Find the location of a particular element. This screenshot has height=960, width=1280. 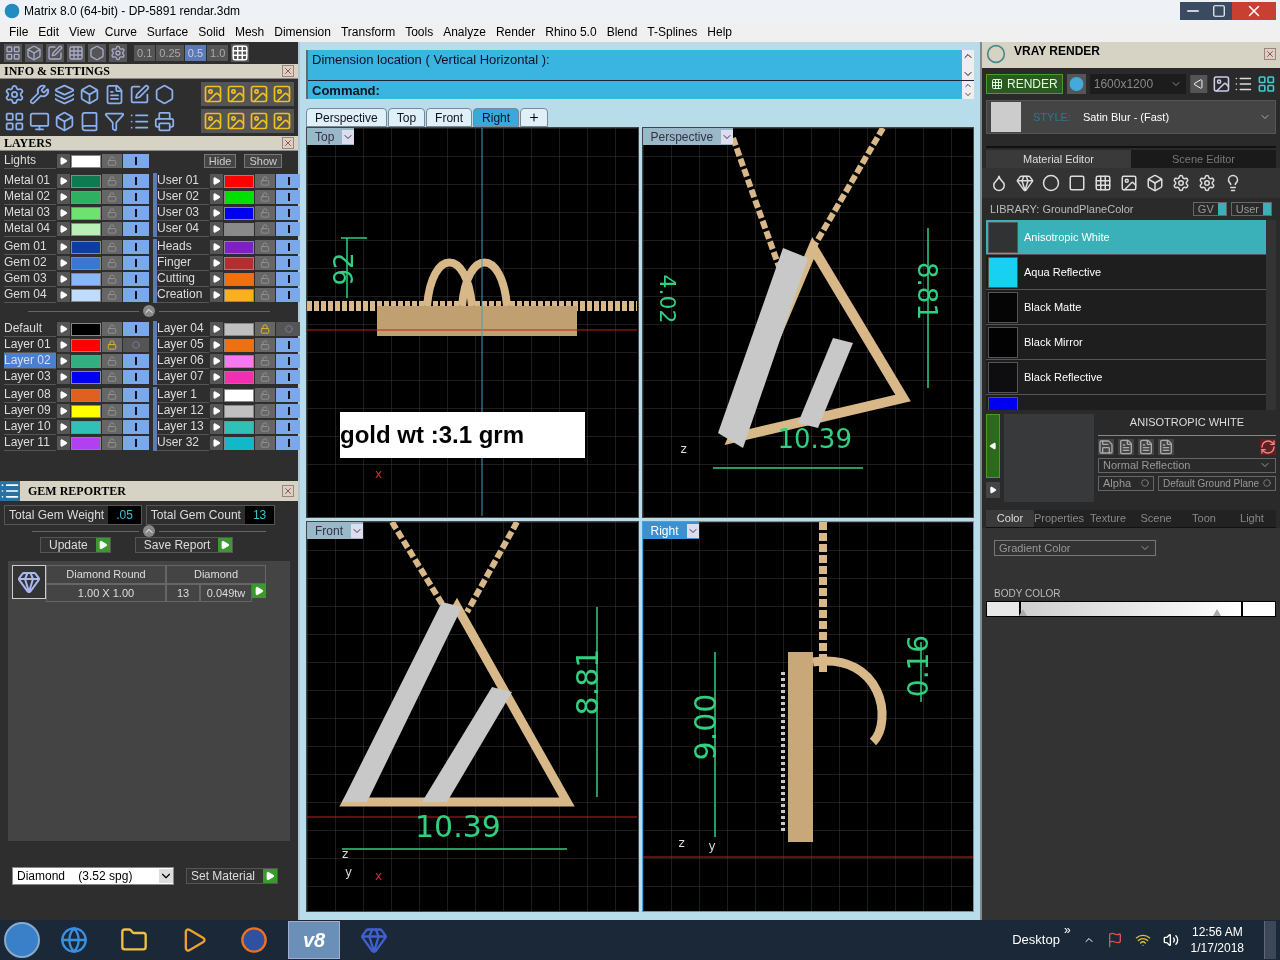

browser-icon is located at coordinates (254, 940).